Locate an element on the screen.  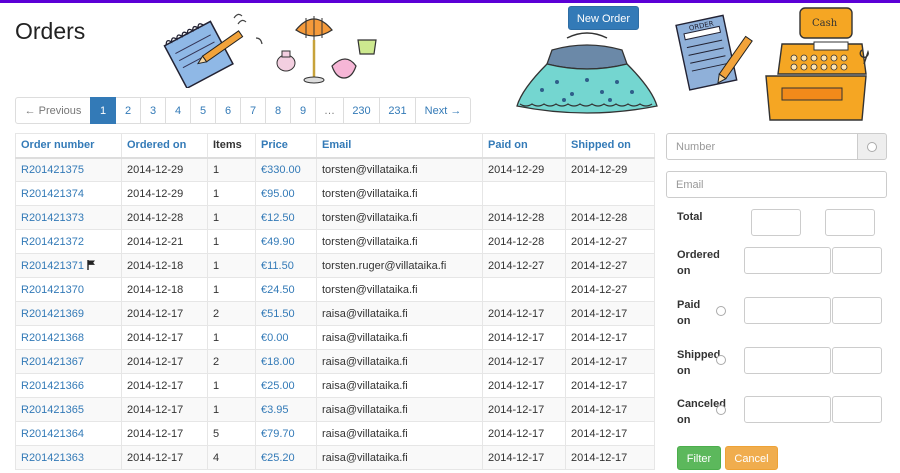
lamp-jars-illustration is located at coordinates (326, 50).